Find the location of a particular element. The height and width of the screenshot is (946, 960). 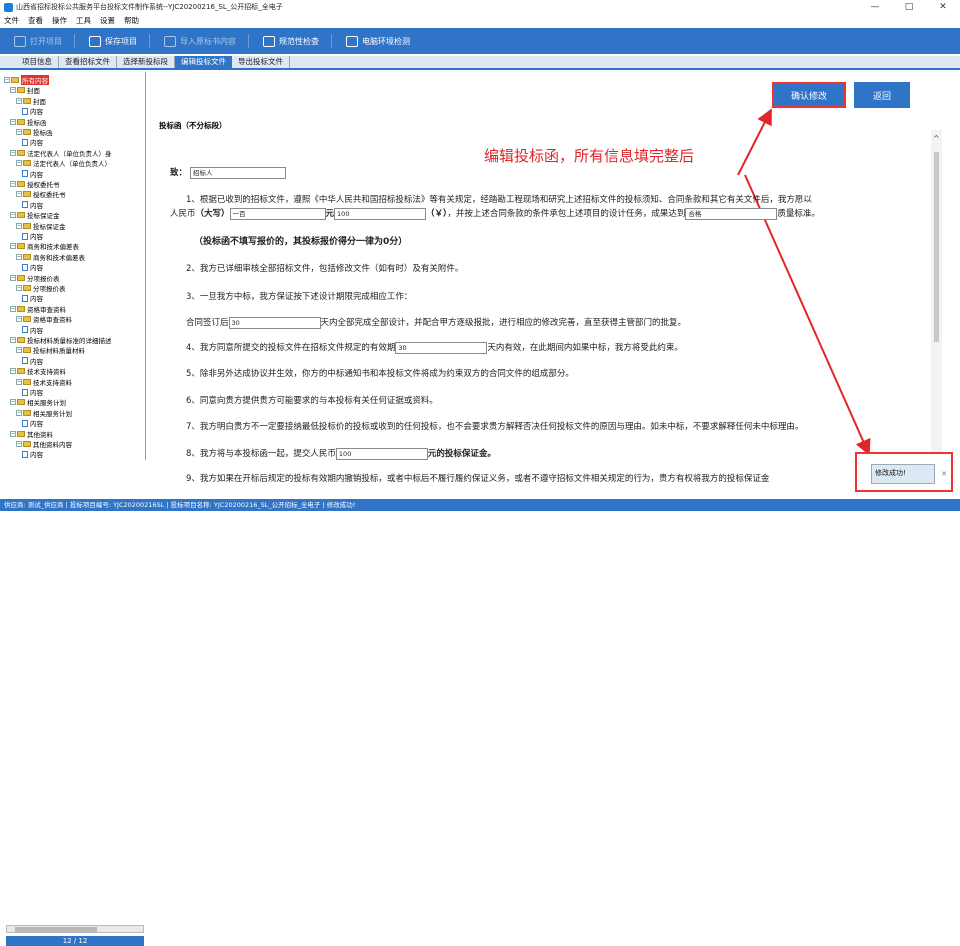

success-toast: 修改成功! ✕ is located at coordinates (904, 472).